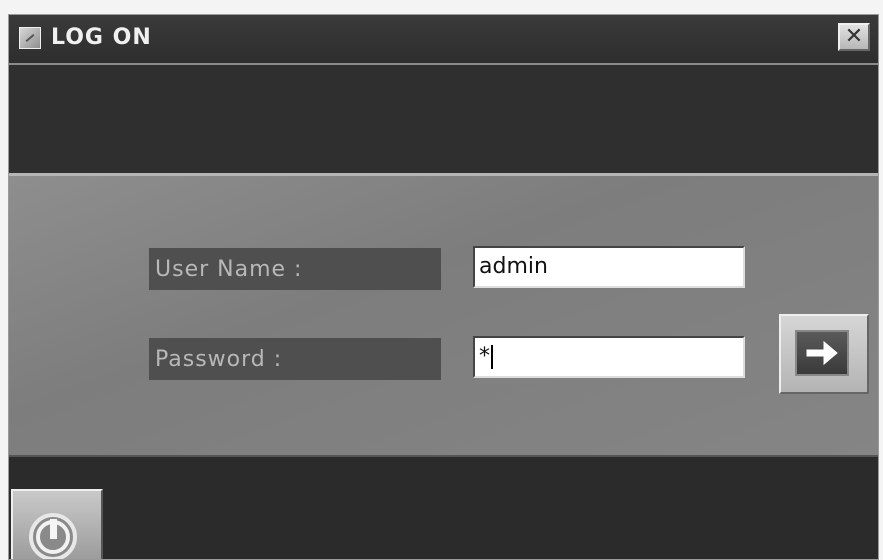 The image size is (883, 560). I want to click on login-submit-button, so click(824, 354).